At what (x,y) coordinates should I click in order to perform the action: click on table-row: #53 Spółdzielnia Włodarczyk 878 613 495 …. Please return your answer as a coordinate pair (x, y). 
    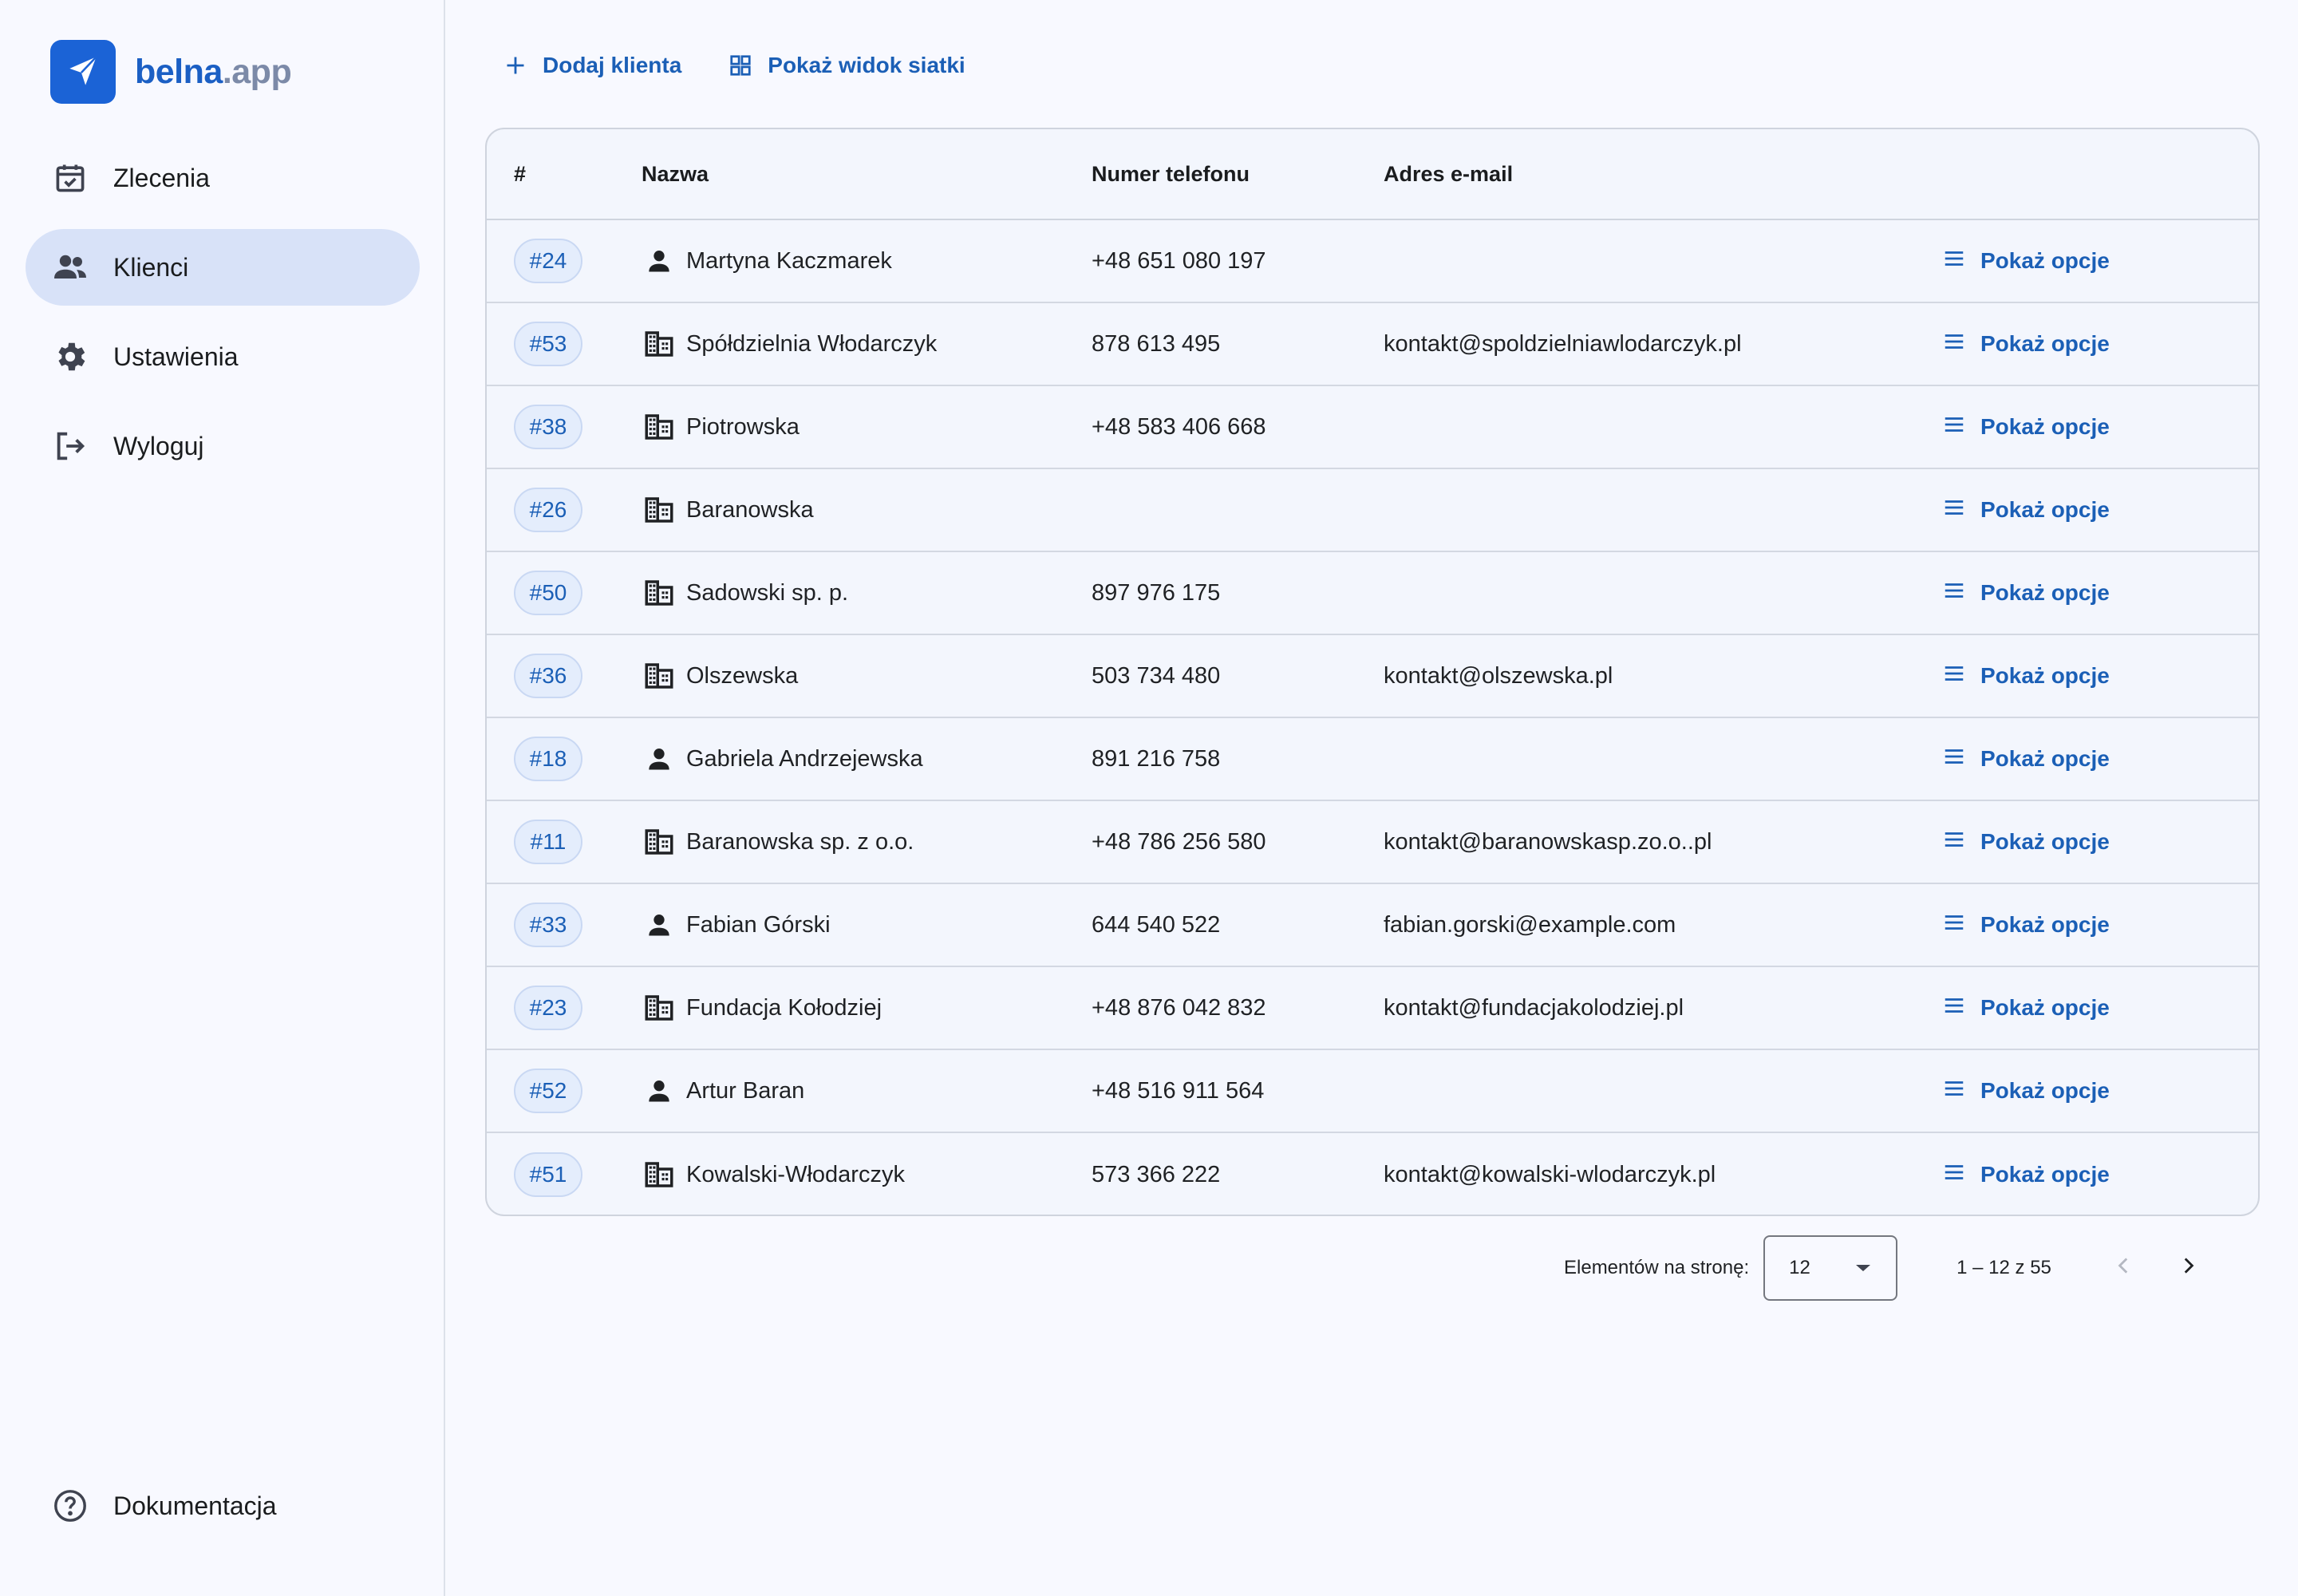
    Looking at the image, I should click on (1373, 344).